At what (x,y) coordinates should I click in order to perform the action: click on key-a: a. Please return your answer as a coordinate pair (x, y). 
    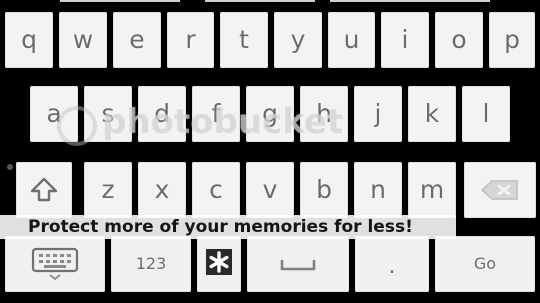
    Looking at the image, I should click on (54, 114).